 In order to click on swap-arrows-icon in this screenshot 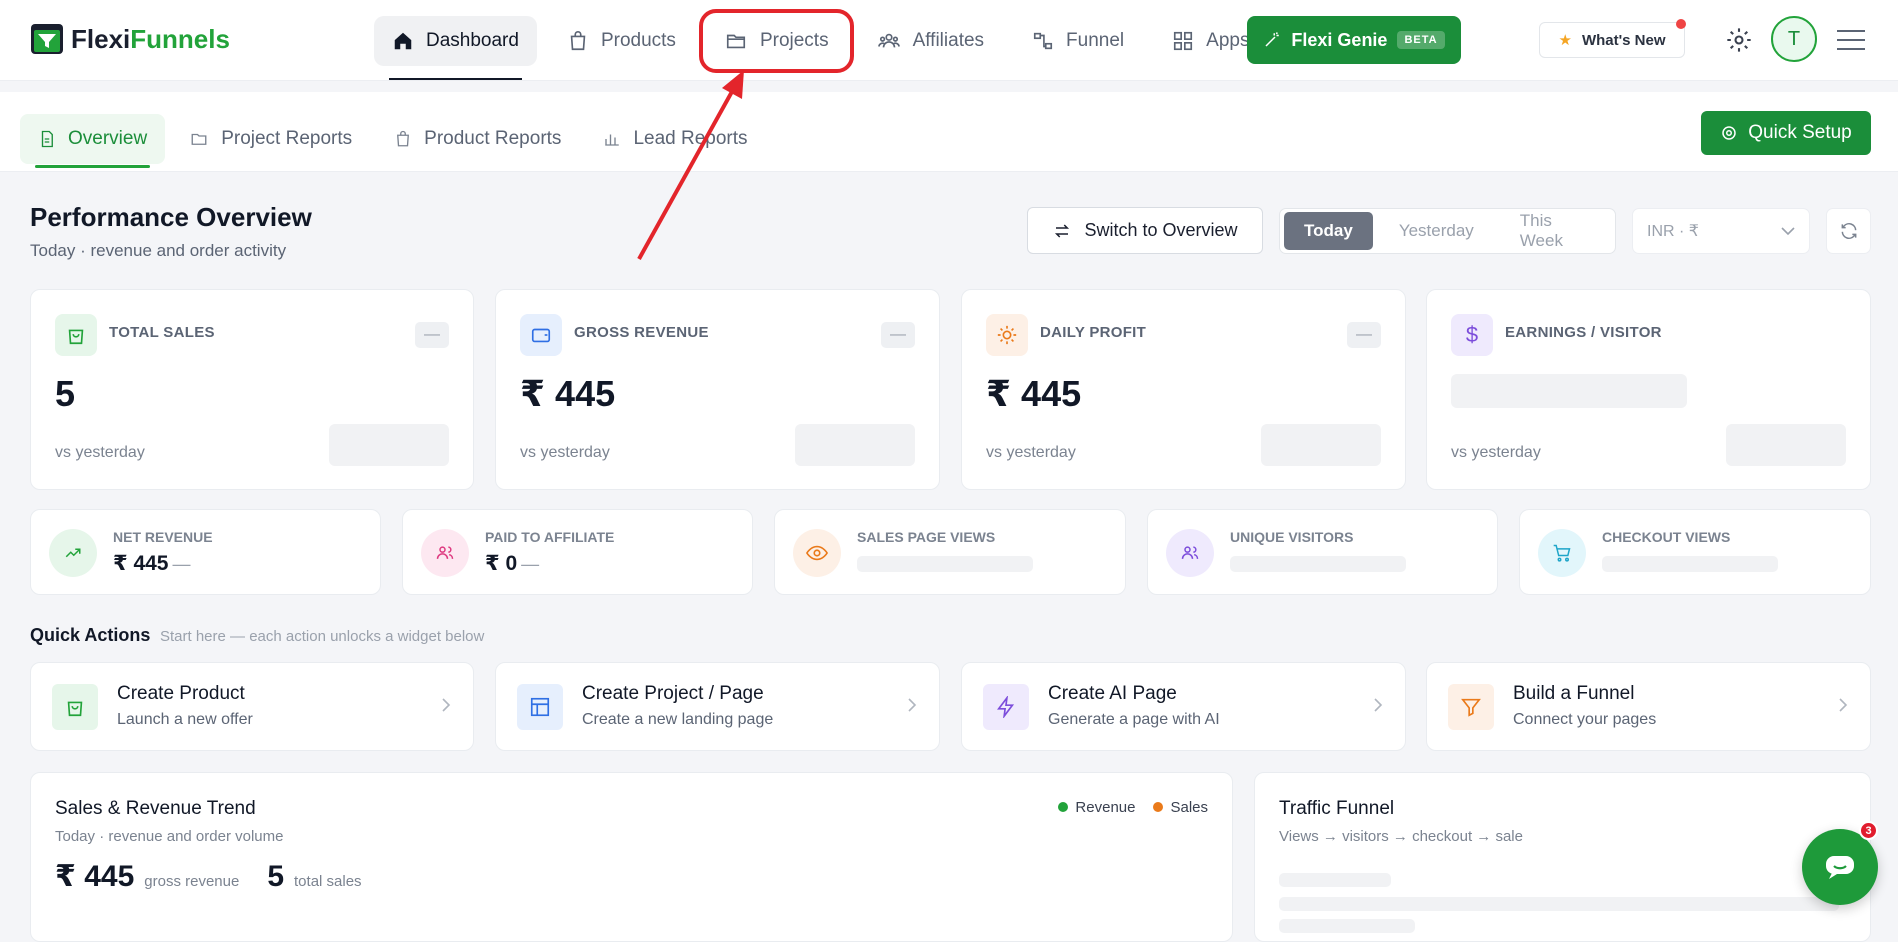, I will do `click(1062, 231)`.